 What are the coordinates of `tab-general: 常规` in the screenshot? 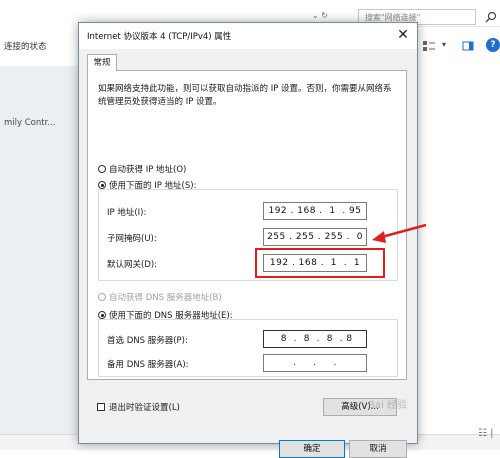 It's located at (102, 62).